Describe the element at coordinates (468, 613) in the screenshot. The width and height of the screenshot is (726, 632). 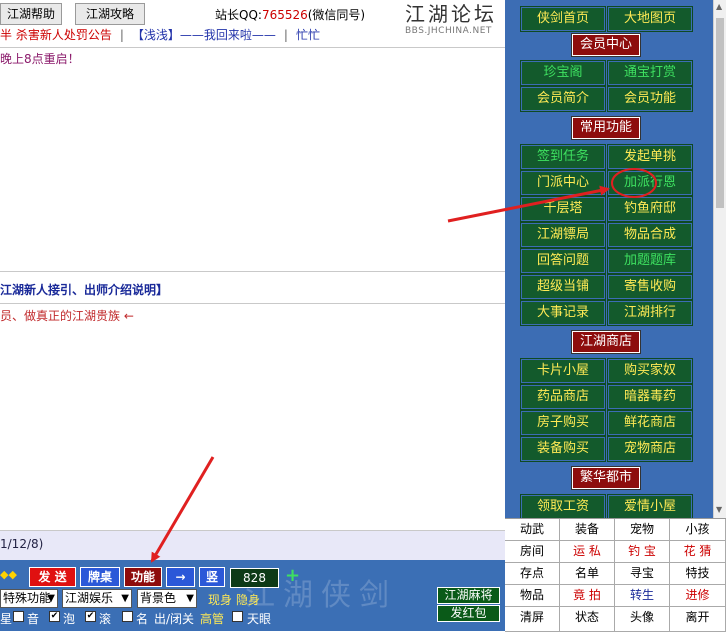
I see `red-packet-button: 发红包` at that location.